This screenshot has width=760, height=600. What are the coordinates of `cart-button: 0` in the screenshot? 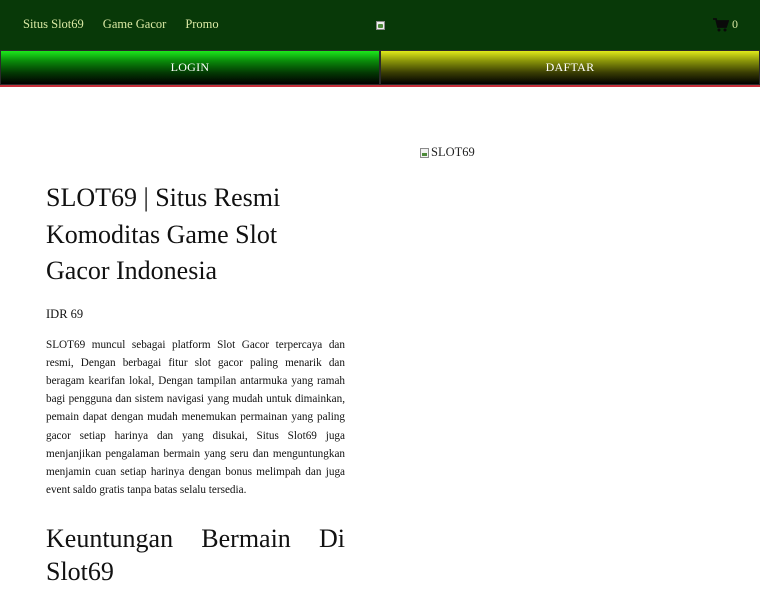 It's located at (725, 24).